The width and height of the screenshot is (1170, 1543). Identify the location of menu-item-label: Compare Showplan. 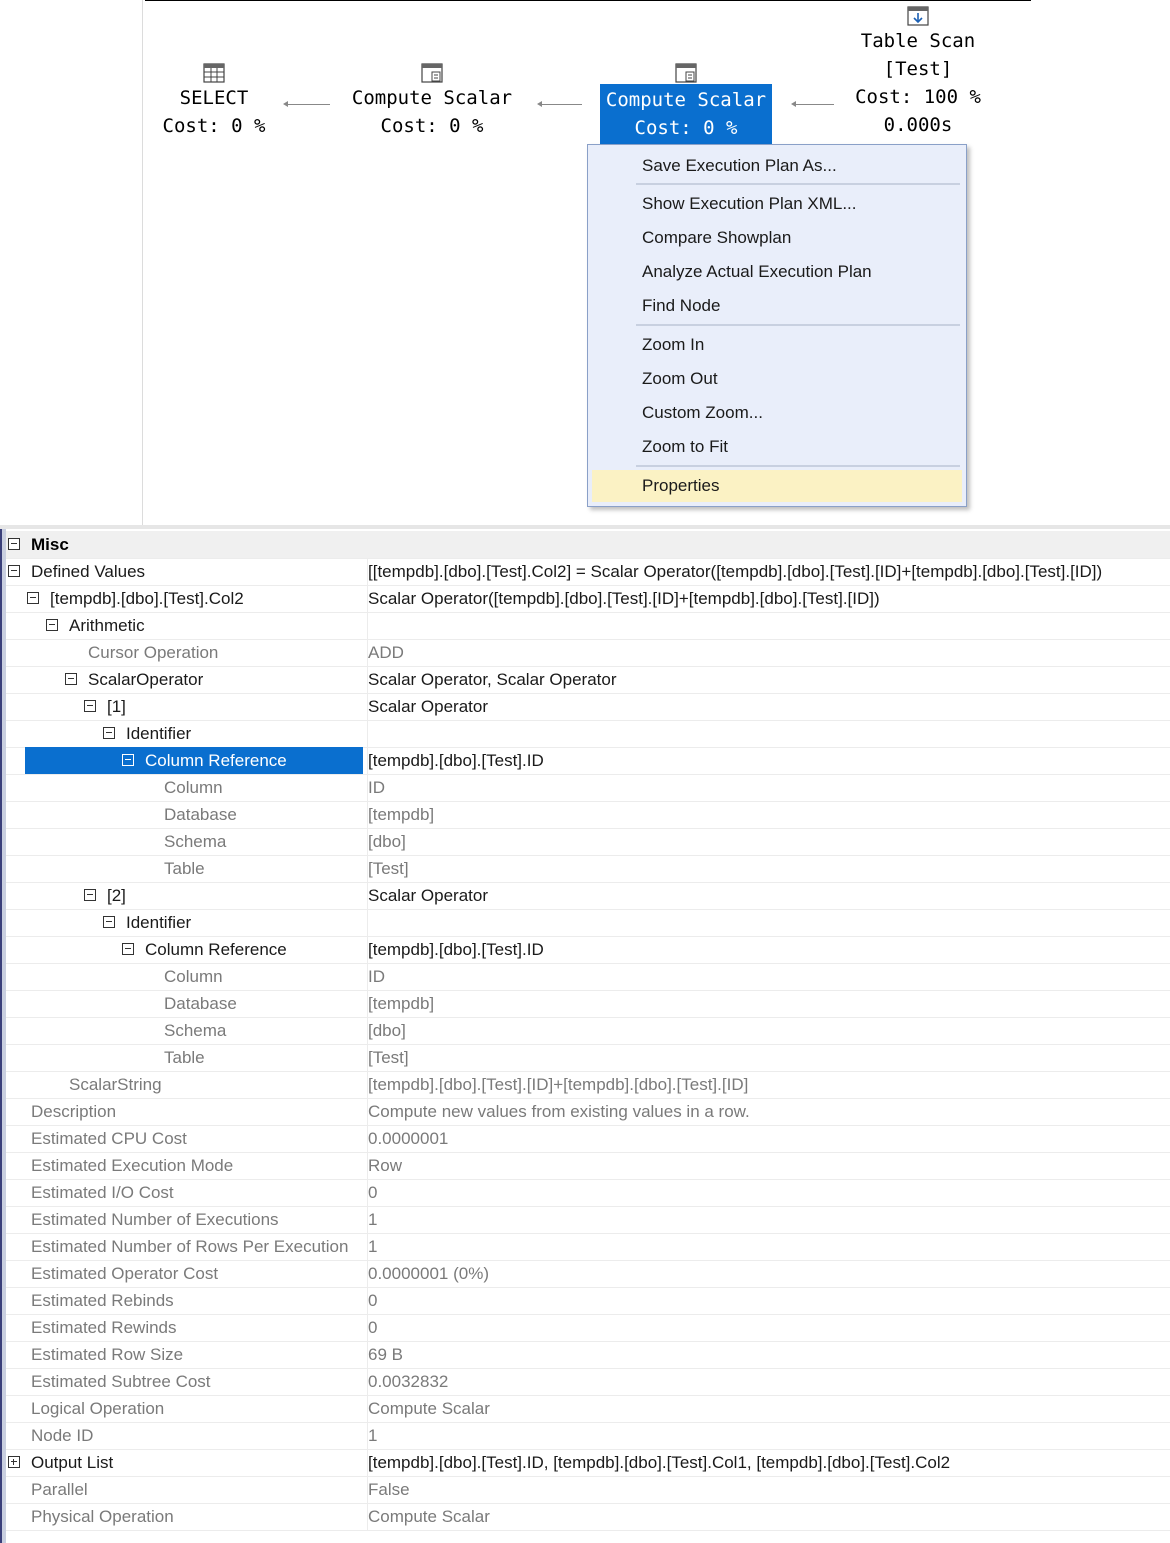
(717, 237).